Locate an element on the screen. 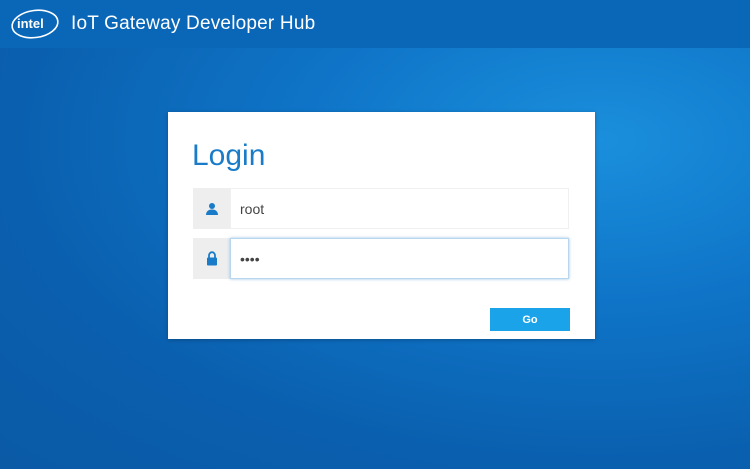 The width and height of the screenshot is (750, 469). lock-icon is located at coordinates (211, 258).